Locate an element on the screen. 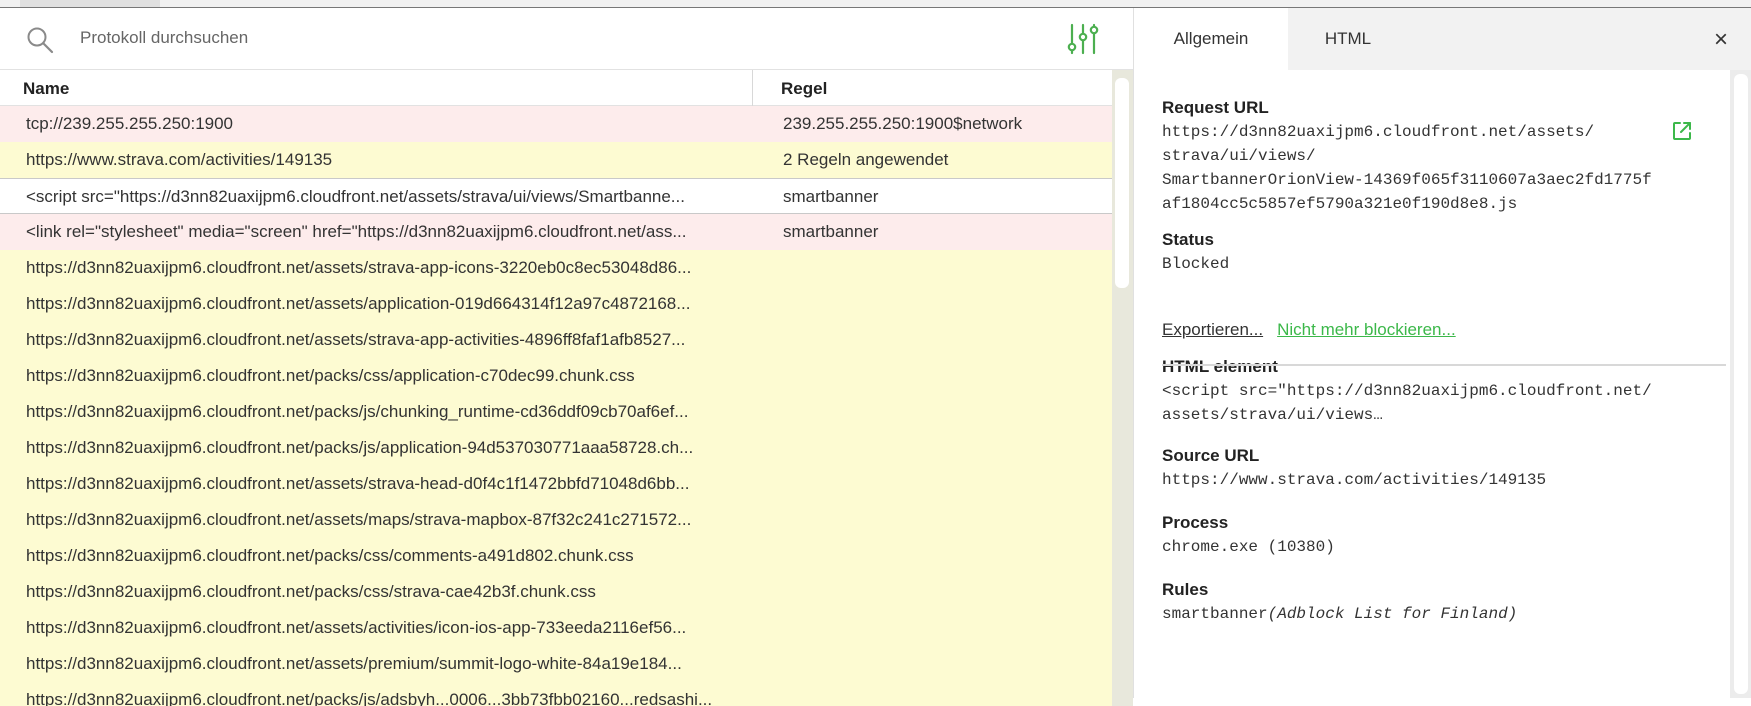  html-element-label: HTML element is located at coordinates (1220, 366).